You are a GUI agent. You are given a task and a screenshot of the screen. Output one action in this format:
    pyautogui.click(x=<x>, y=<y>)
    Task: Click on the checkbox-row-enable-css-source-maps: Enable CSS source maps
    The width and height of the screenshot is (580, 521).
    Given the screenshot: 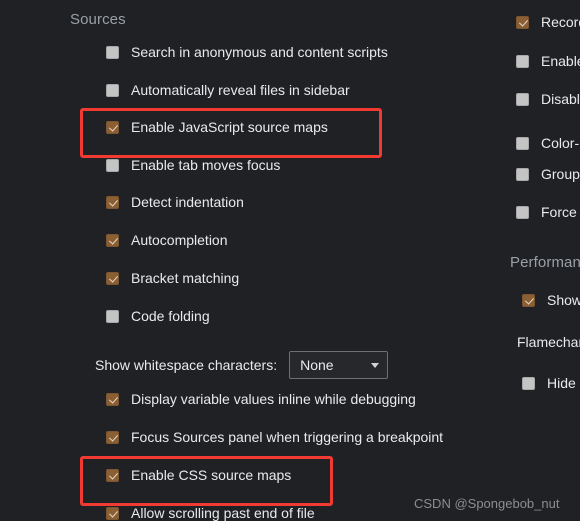 What is the action you would take?
    pyautogui.click(x=198, y=475)
    